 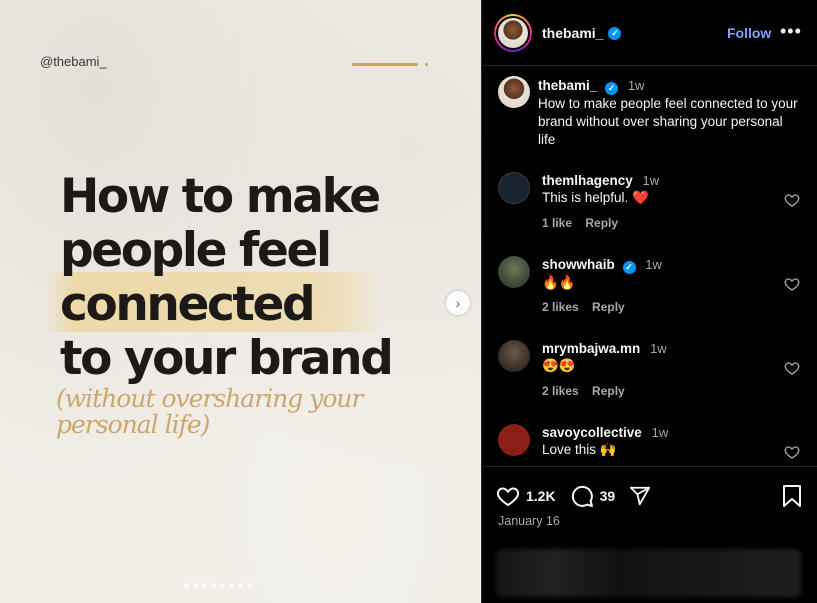 I want to click on action-row: 1.2K 39, so click(x=580, y=496).